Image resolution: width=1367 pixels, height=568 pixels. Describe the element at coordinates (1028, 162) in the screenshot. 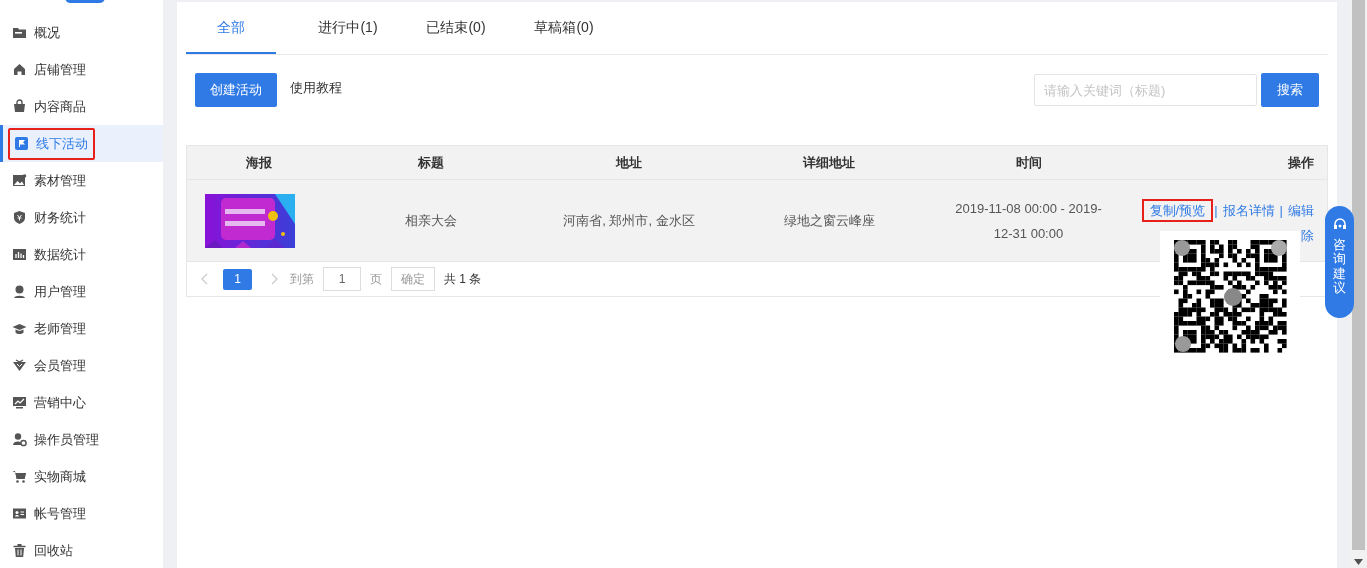

I see `column-header: 时间` at that location.